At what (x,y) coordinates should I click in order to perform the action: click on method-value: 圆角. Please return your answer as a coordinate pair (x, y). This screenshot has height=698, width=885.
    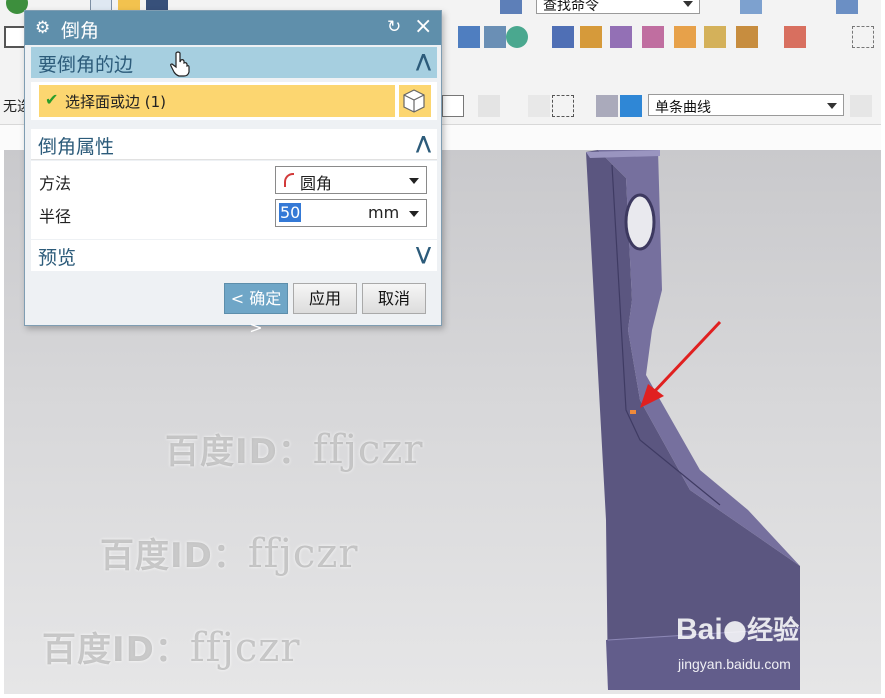
    Looking at the image, I should click on (316, 183).